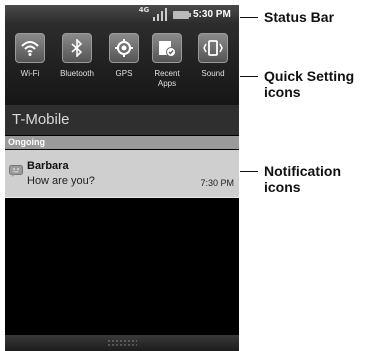 The width and height of the screenshot is (368, 351). I want to click on status-time: 5:30 PM, so click(212, 14).